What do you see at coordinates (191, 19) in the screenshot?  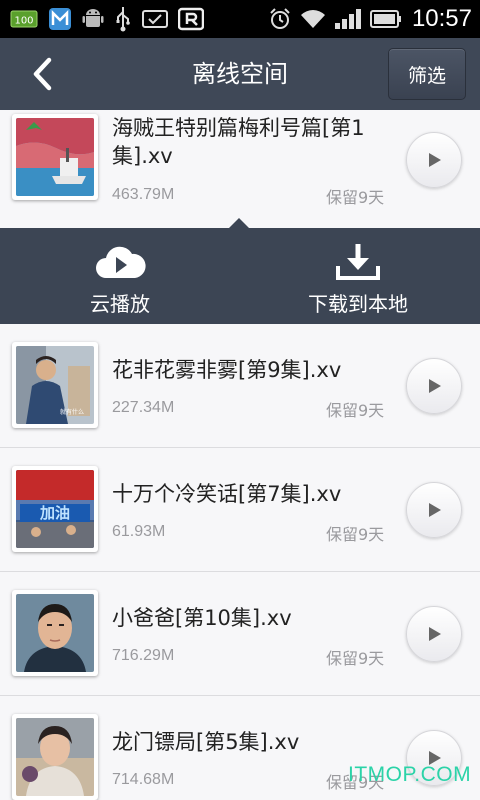 I see `app-r-icon` at bounding box center [191, 19].